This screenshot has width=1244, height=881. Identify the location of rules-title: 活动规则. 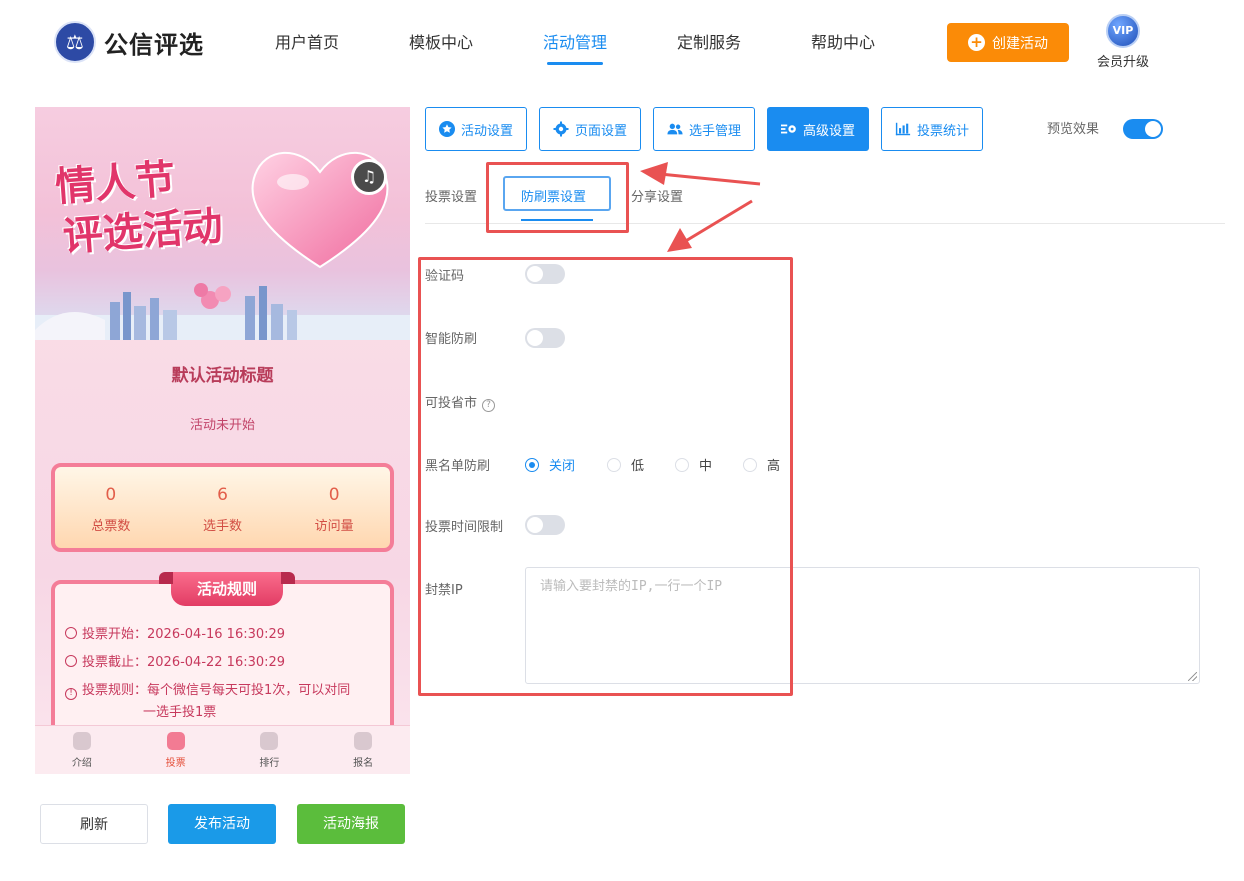
(227, 589).